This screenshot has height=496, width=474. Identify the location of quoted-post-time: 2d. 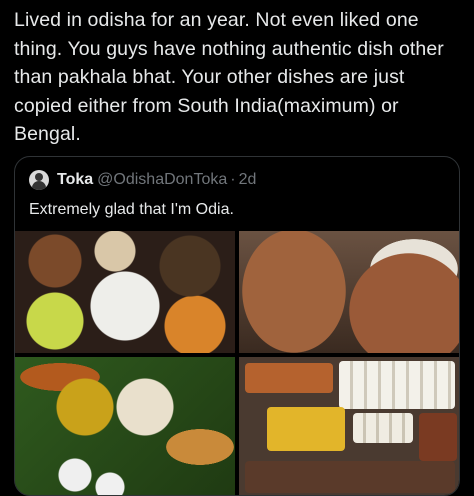
(248, 180).